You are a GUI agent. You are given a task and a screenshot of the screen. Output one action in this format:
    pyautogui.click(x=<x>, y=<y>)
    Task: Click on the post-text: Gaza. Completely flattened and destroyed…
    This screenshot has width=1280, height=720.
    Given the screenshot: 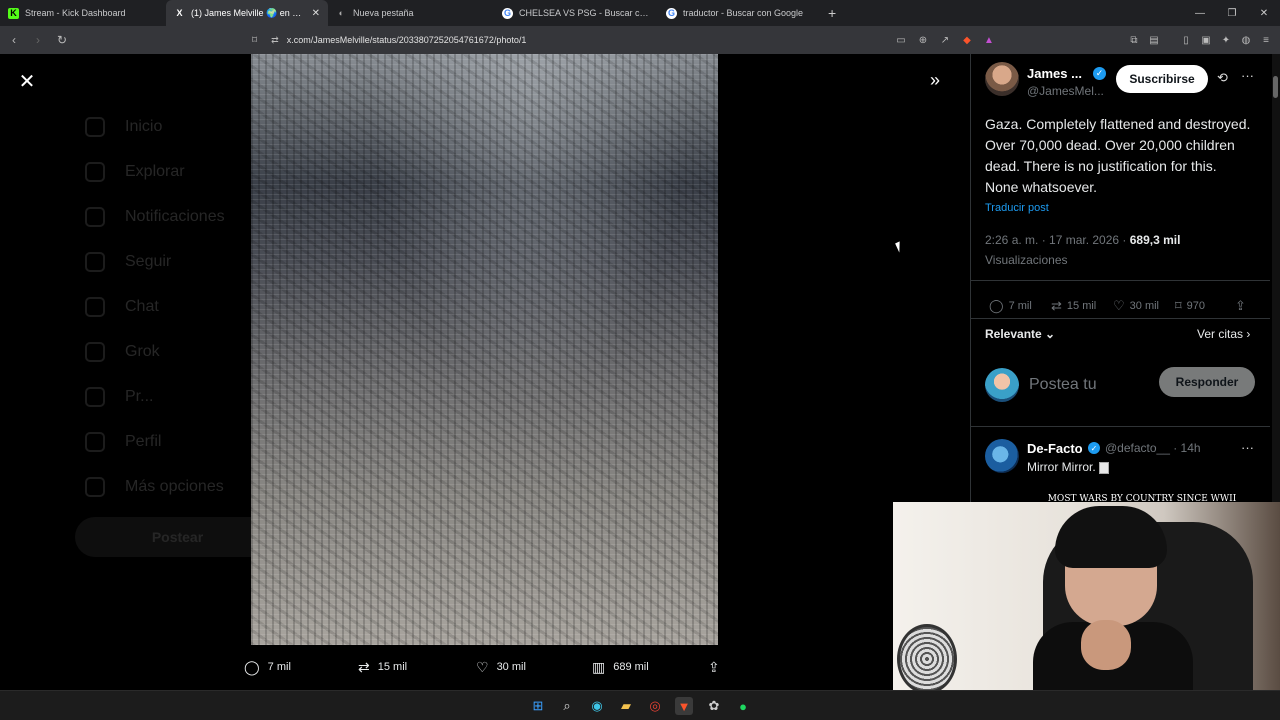 What is the action you would take?
    pyautogui.click(x=1118, y=155)
    